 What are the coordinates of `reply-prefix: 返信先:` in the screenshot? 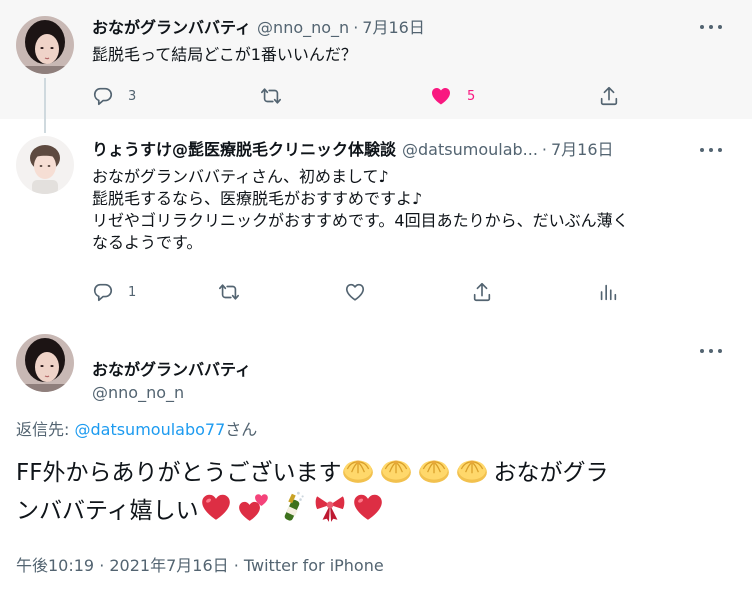 It's located at (45, 429).